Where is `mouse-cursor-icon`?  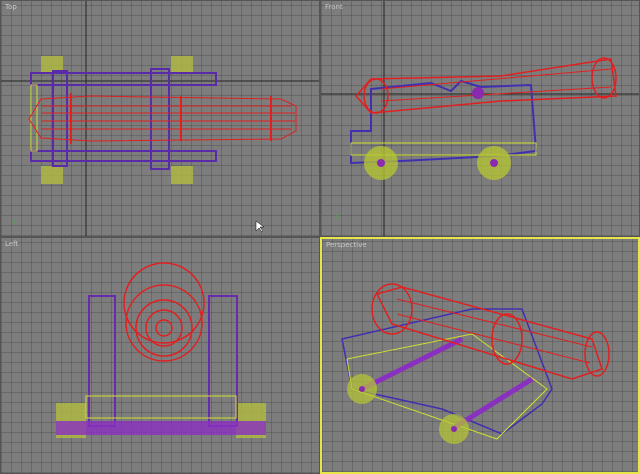
mouse-cursor-icon is located at coordinates (260, 226).